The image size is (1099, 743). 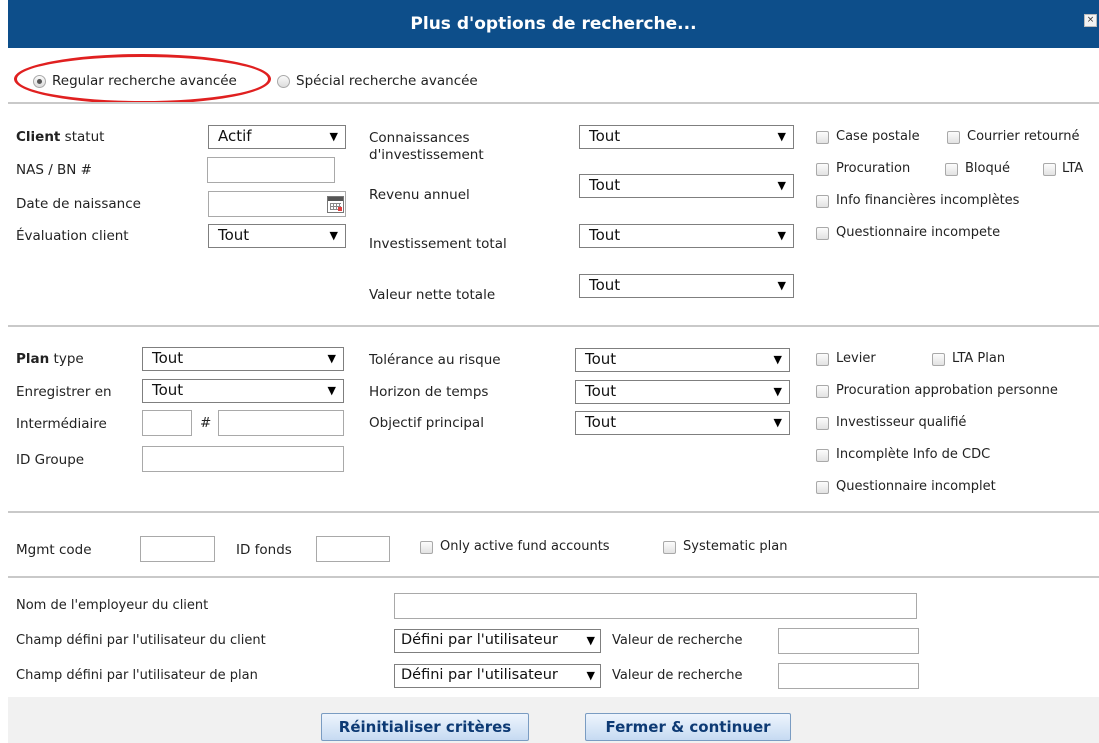 What do you see at coordinates (141, 640) in the screenshot?
I see `champ-client-label: Champ défini par l'utilisateur du client` at bounding box center [141, 640].